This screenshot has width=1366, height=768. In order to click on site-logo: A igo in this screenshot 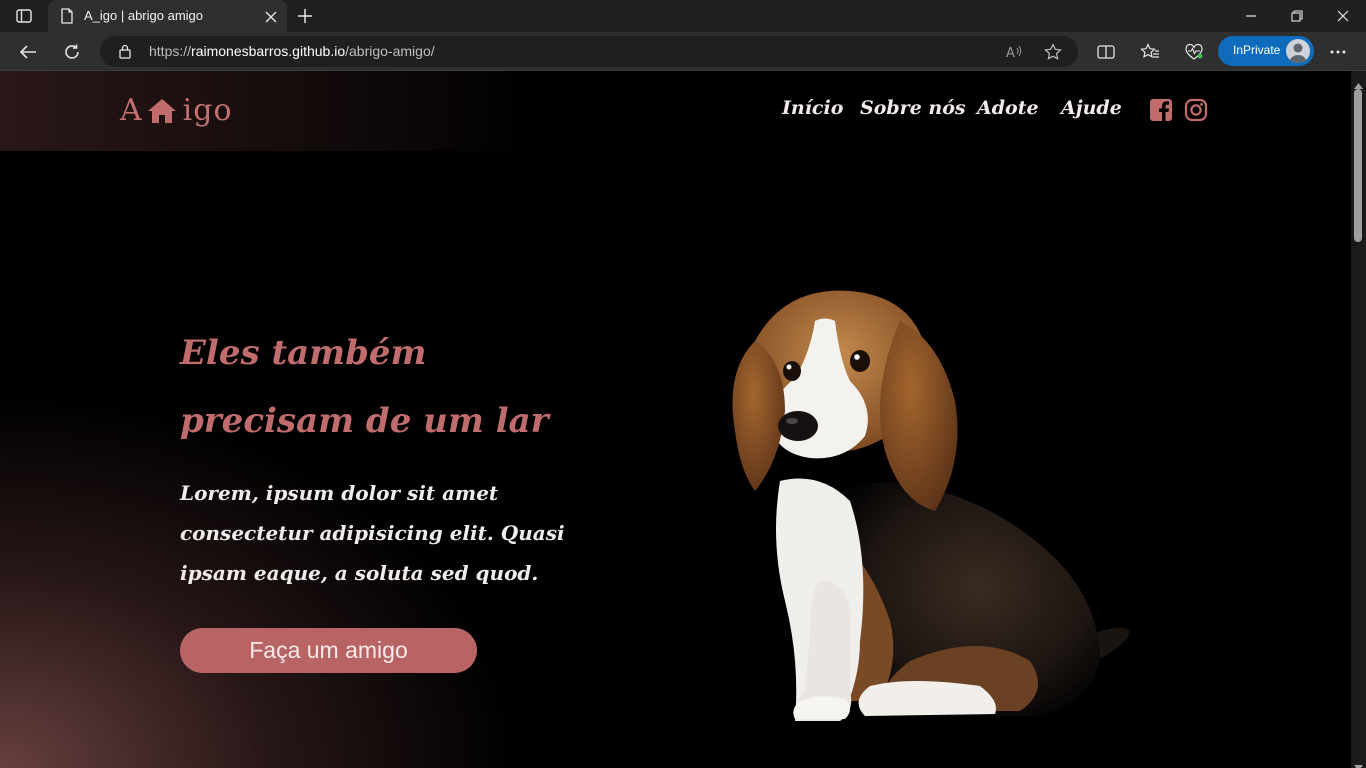, I will do `click(176, 110)`.